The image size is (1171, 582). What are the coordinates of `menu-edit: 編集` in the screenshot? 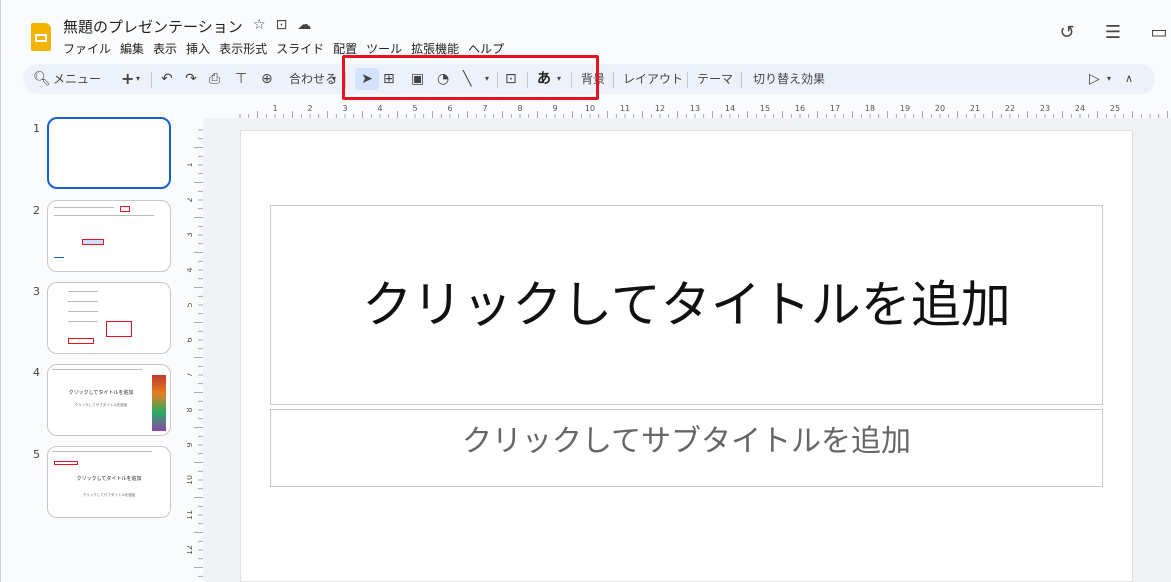 It's located at (132, 48).